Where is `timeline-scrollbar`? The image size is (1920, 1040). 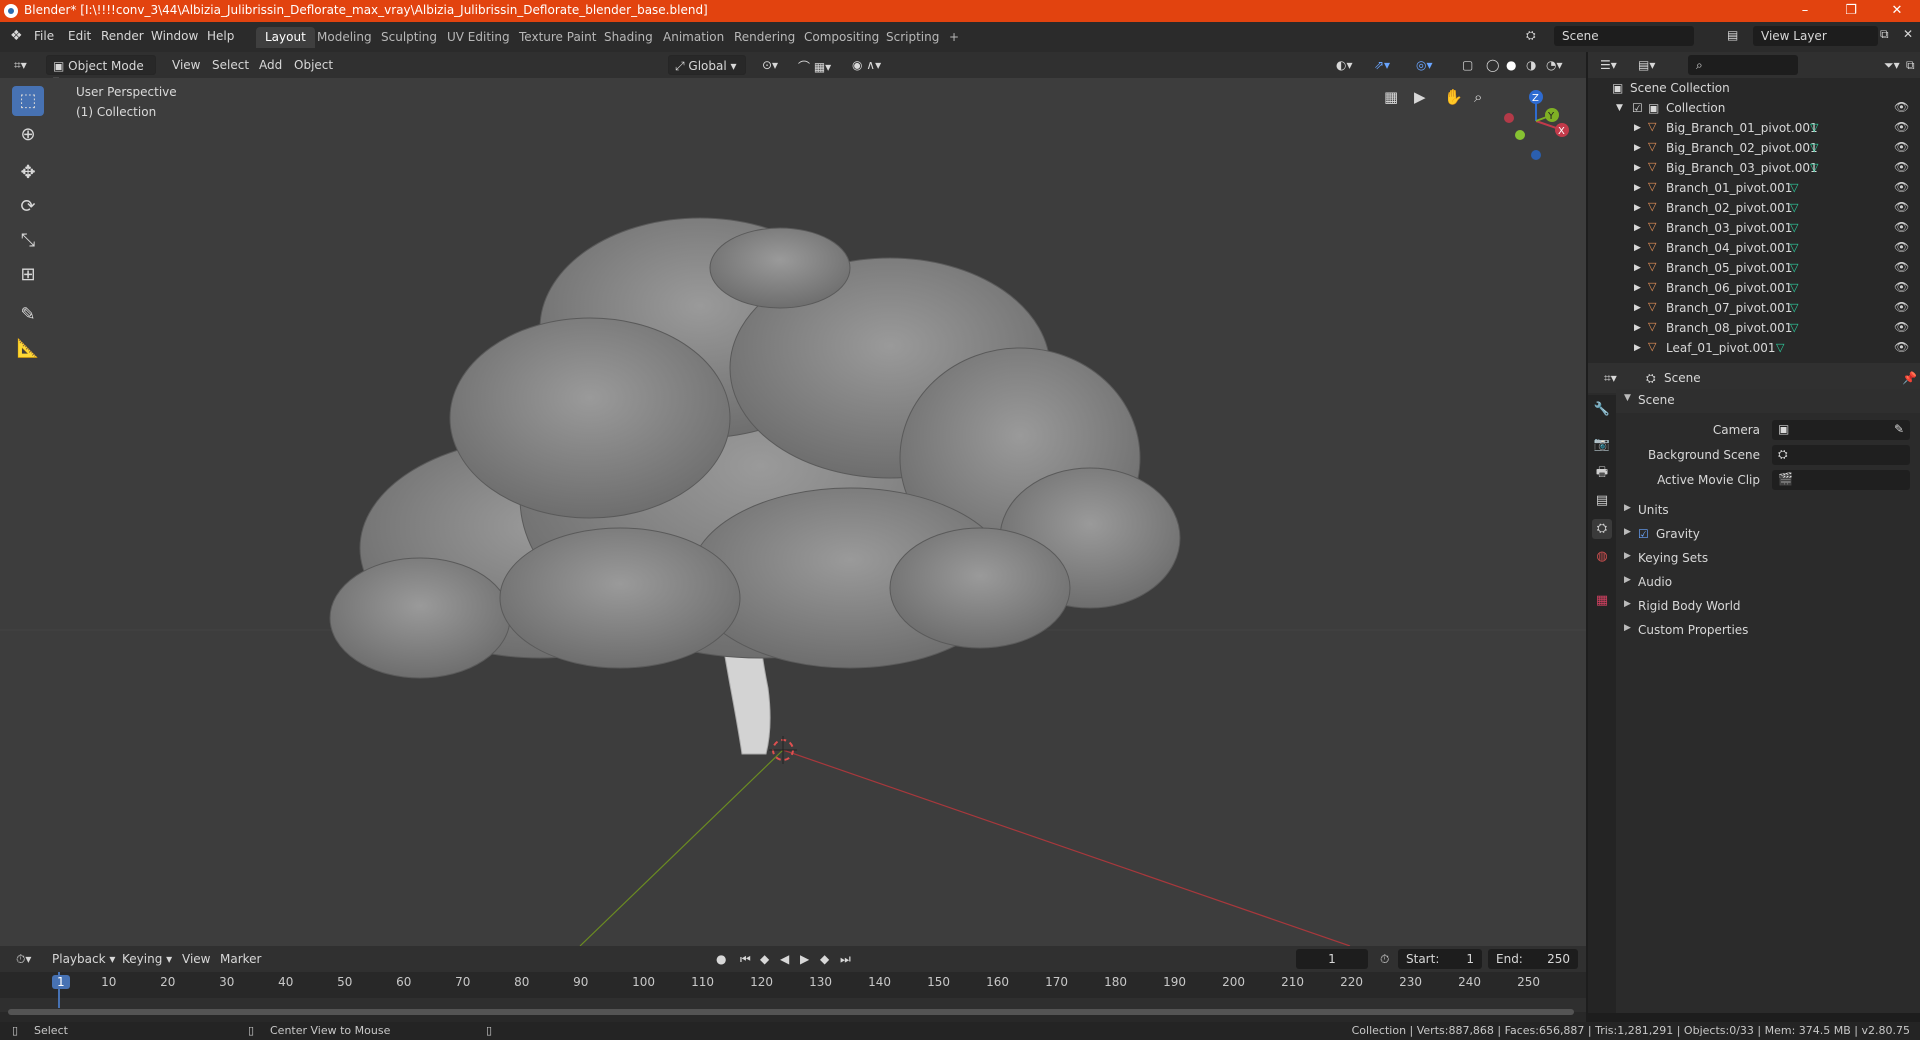 timeline-scrollbar is located at coordinates (791, 1012).